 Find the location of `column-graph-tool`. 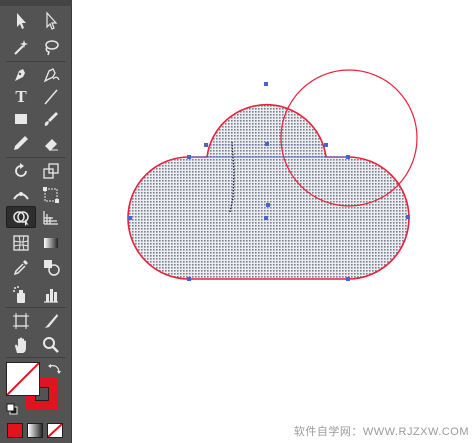

column-graph-tool is located at coordinates (51, 295).